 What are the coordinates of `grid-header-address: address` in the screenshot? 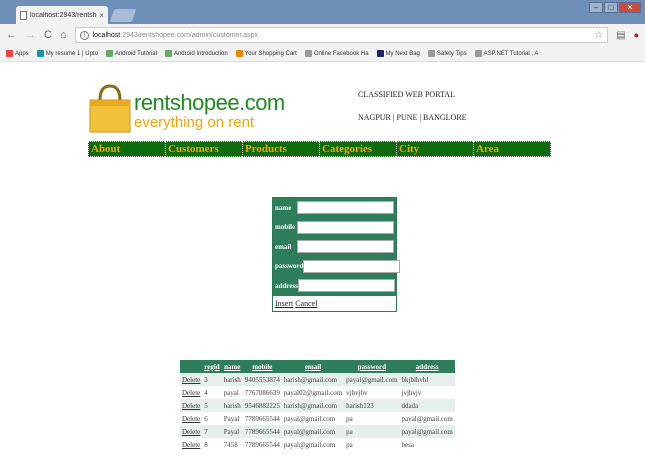 It's located at (427, 366).